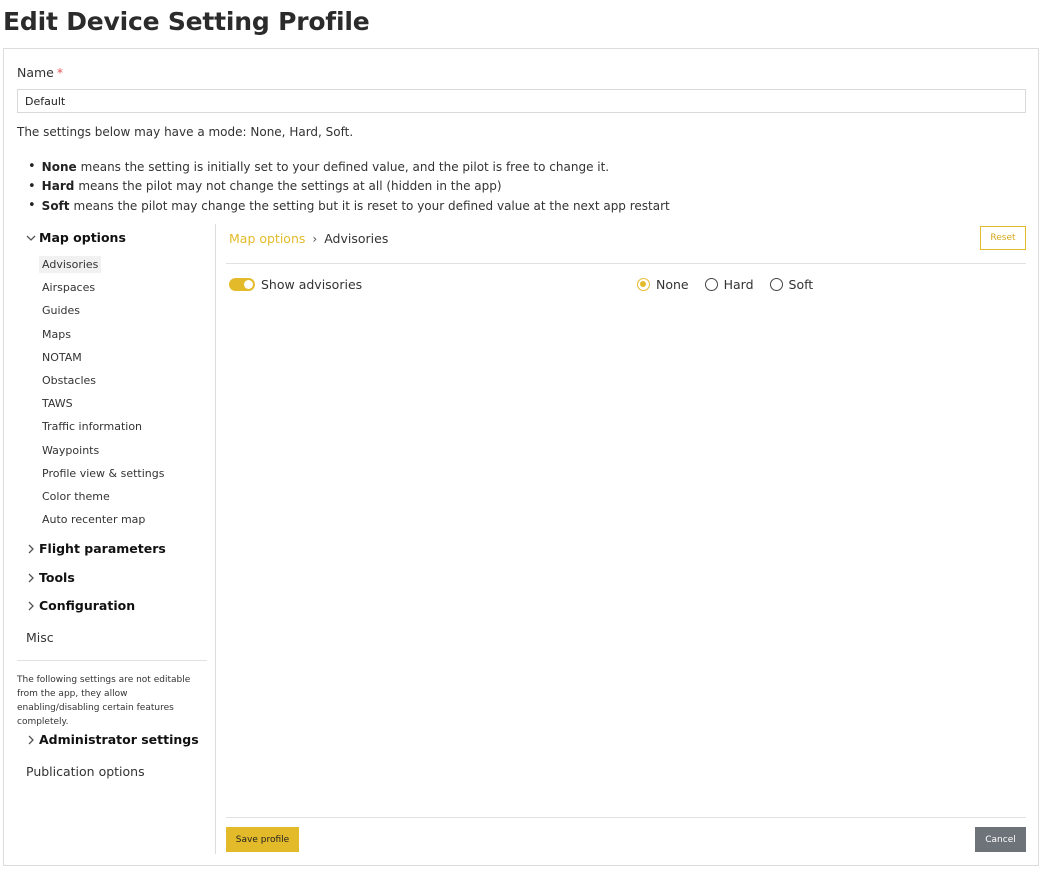 This screenshot has width=1041, height=869. What do you see at coordinates (262, 839) in the screenshot?
I see `save-profile-button: Save profile` at bounding box center [262, 839].